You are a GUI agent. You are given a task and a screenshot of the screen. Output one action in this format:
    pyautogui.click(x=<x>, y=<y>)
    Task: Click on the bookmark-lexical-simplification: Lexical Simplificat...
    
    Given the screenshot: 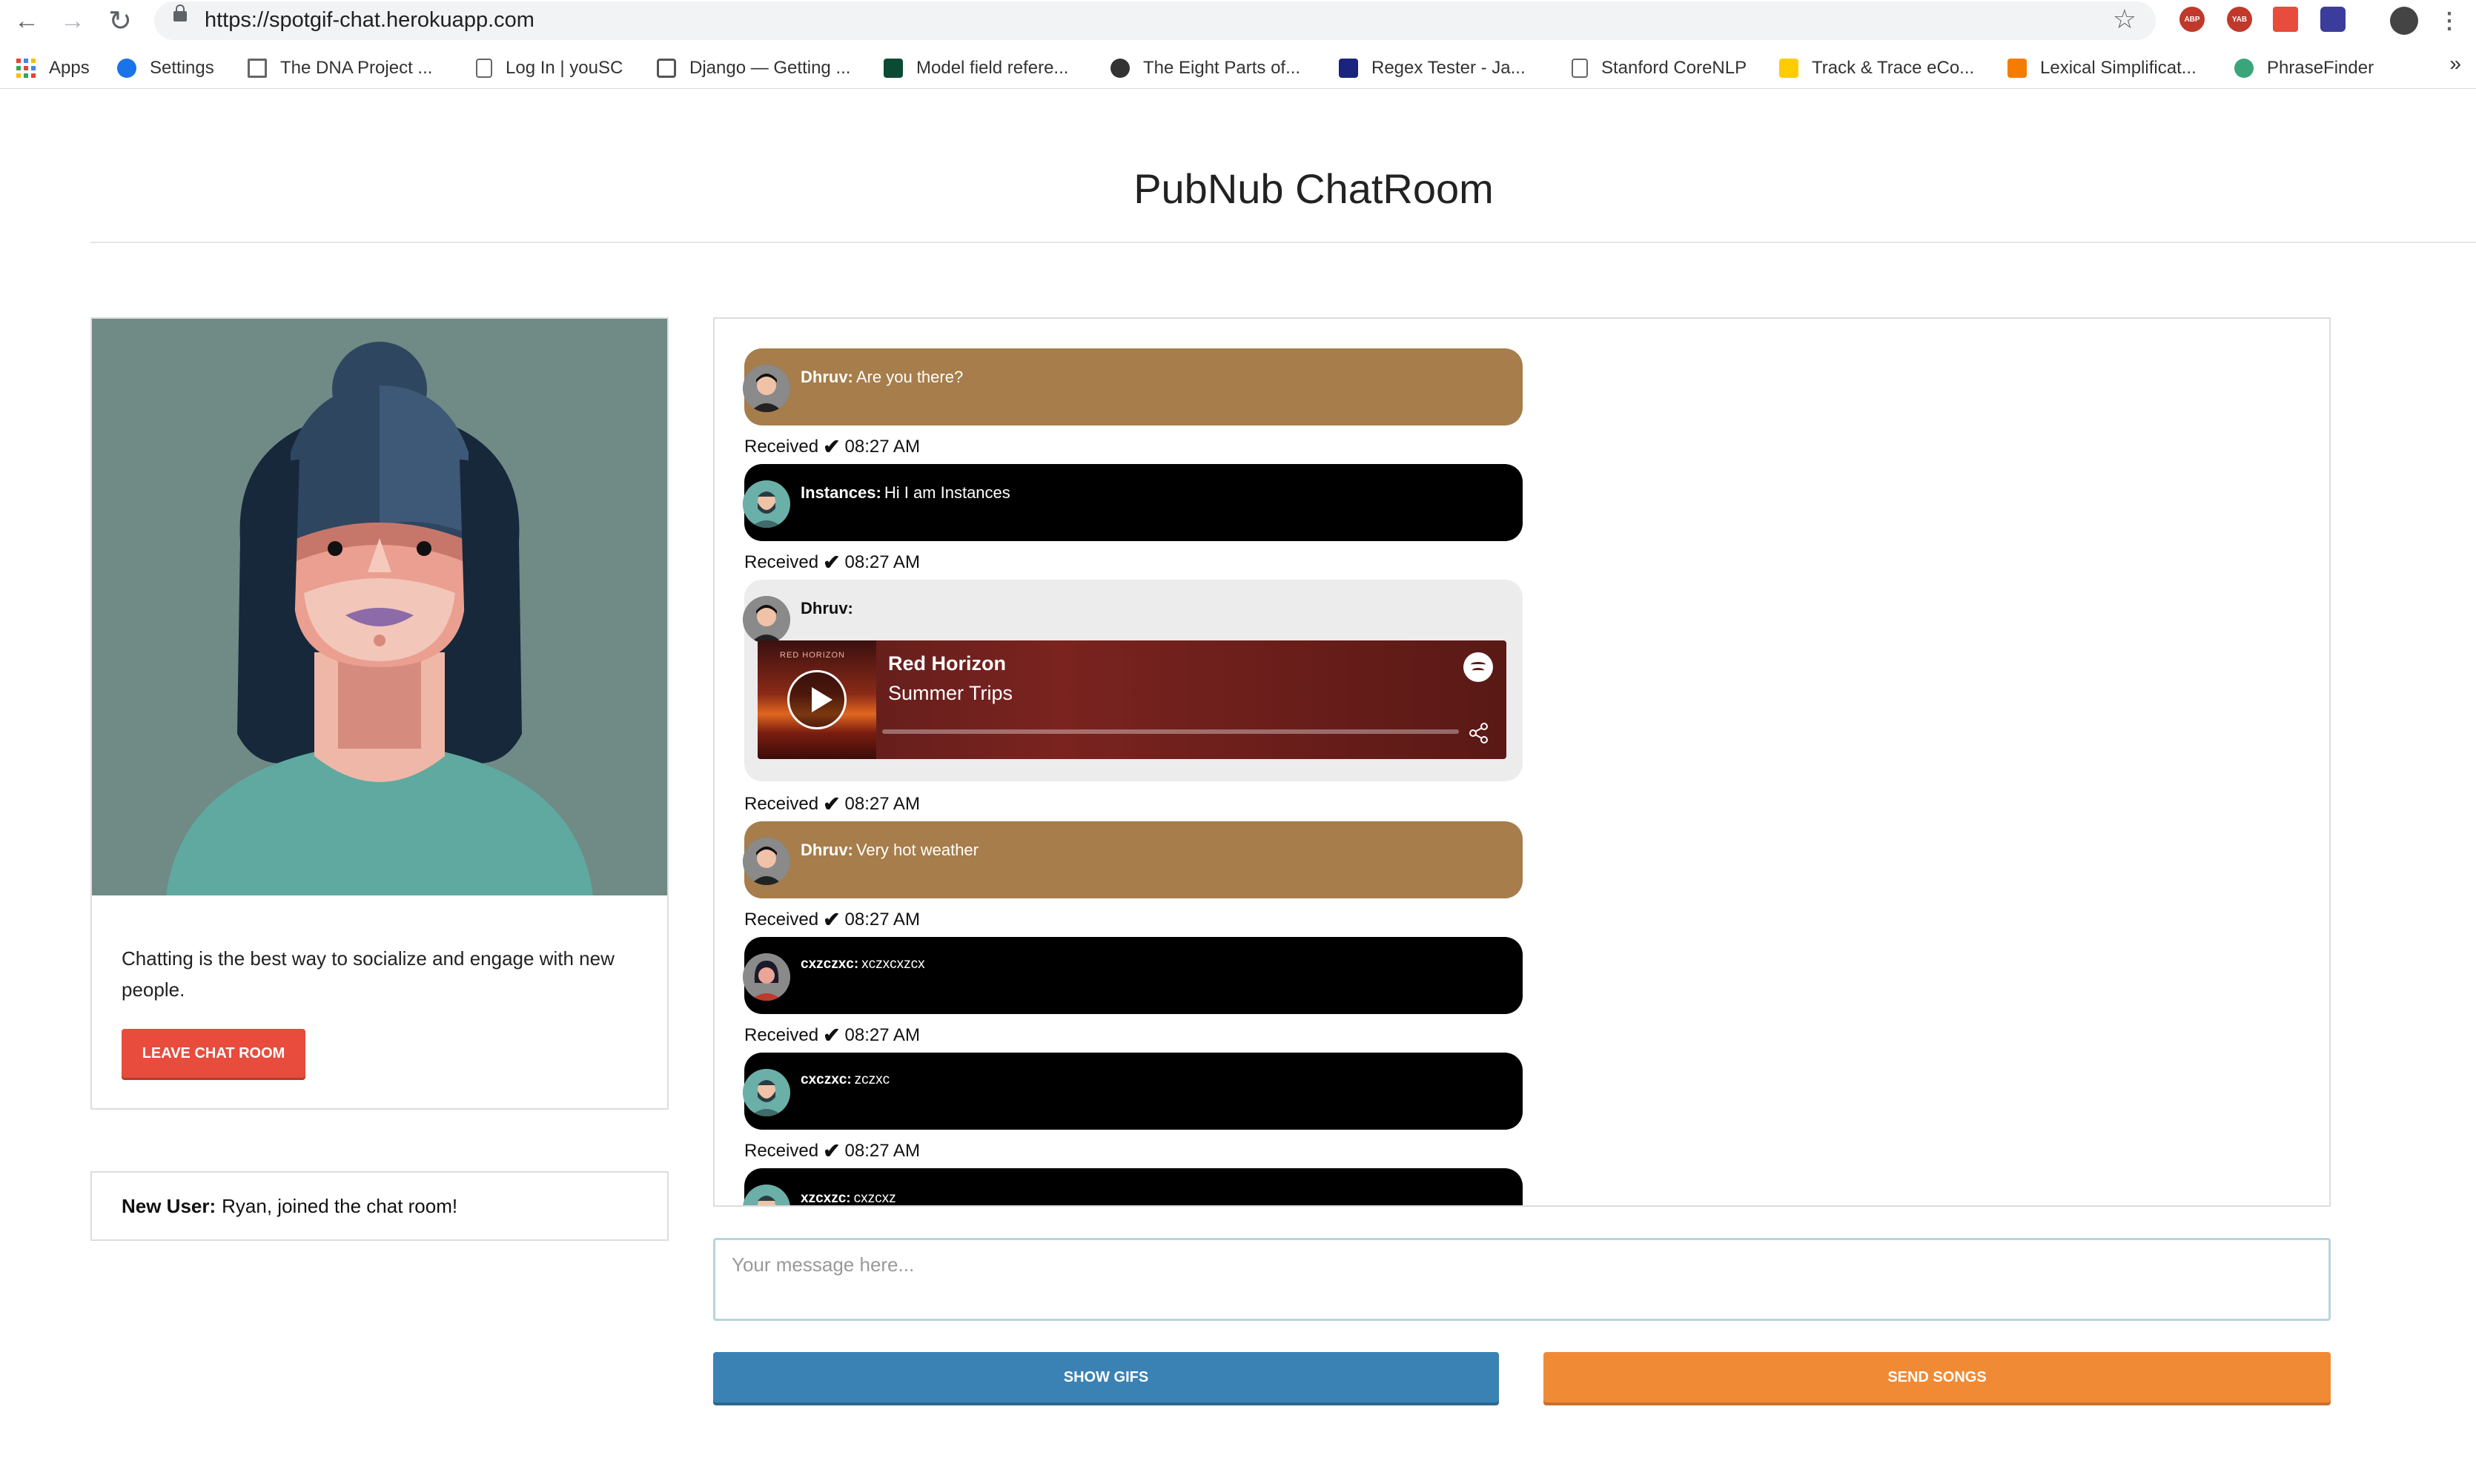 What is the action you would take?
    pyautogui.click(x=2102, y=68)
    